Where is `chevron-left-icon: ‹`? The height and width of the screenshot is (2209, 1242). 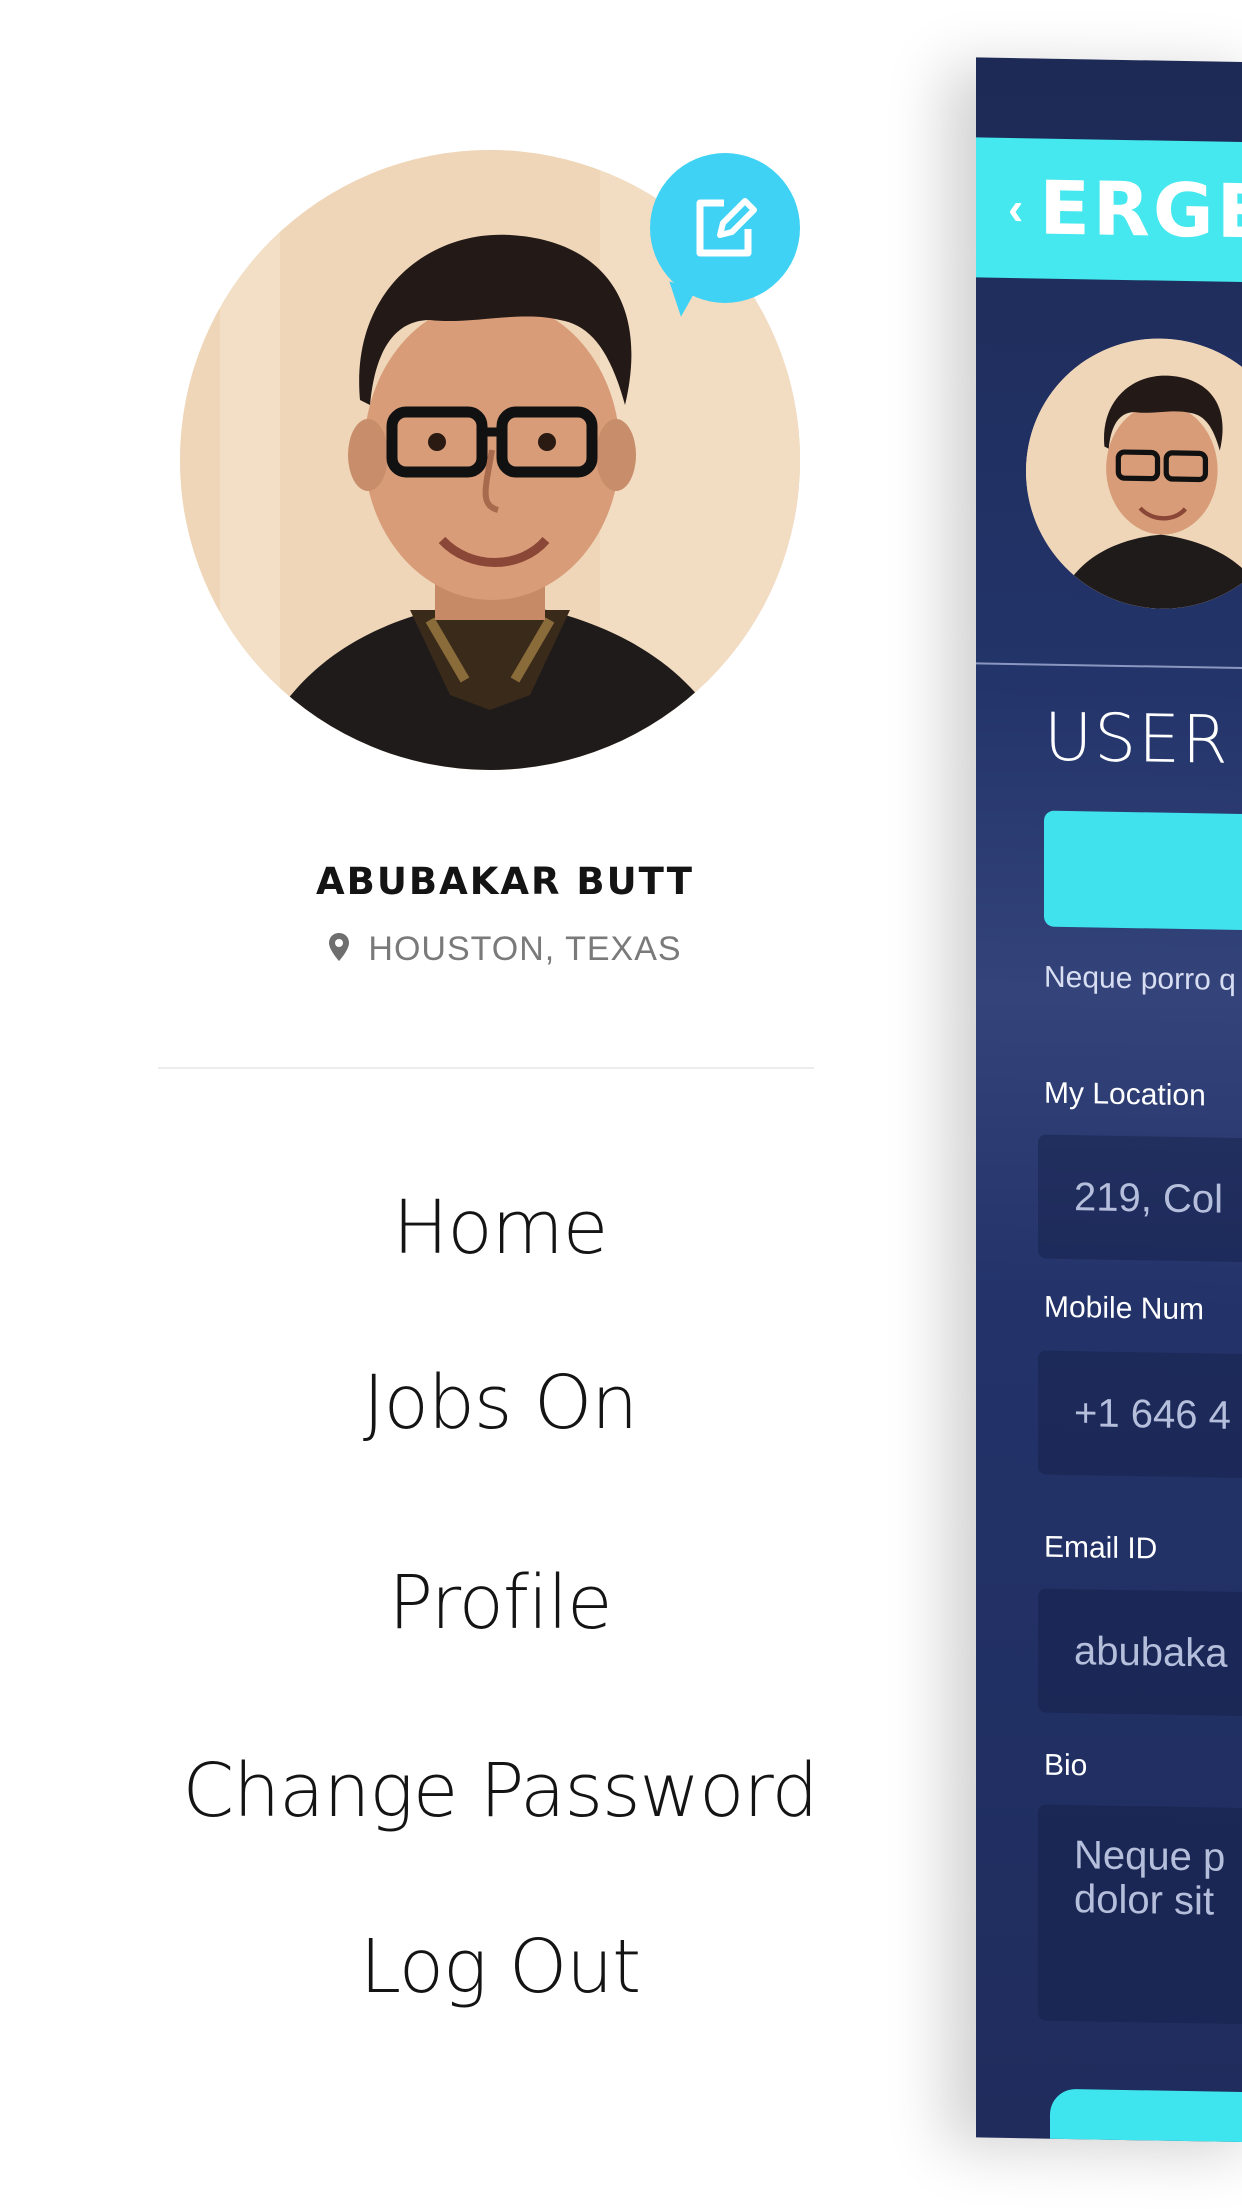
chevron-left-icon: ‹ is located at coordinates (1015, 208).